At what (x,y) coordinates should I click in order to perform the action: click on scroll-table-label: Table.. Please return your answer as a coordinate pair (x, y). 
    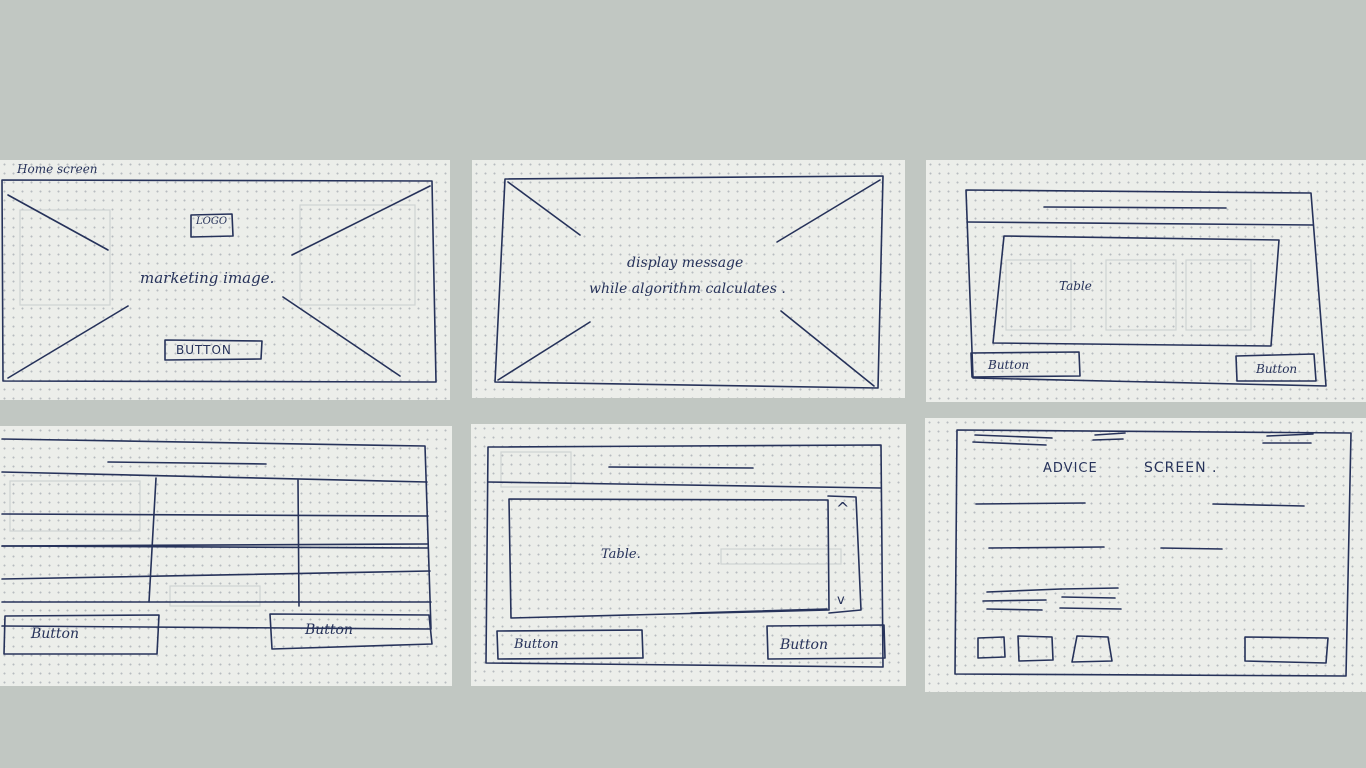
    Looking at the image, I should click on (621, 554).